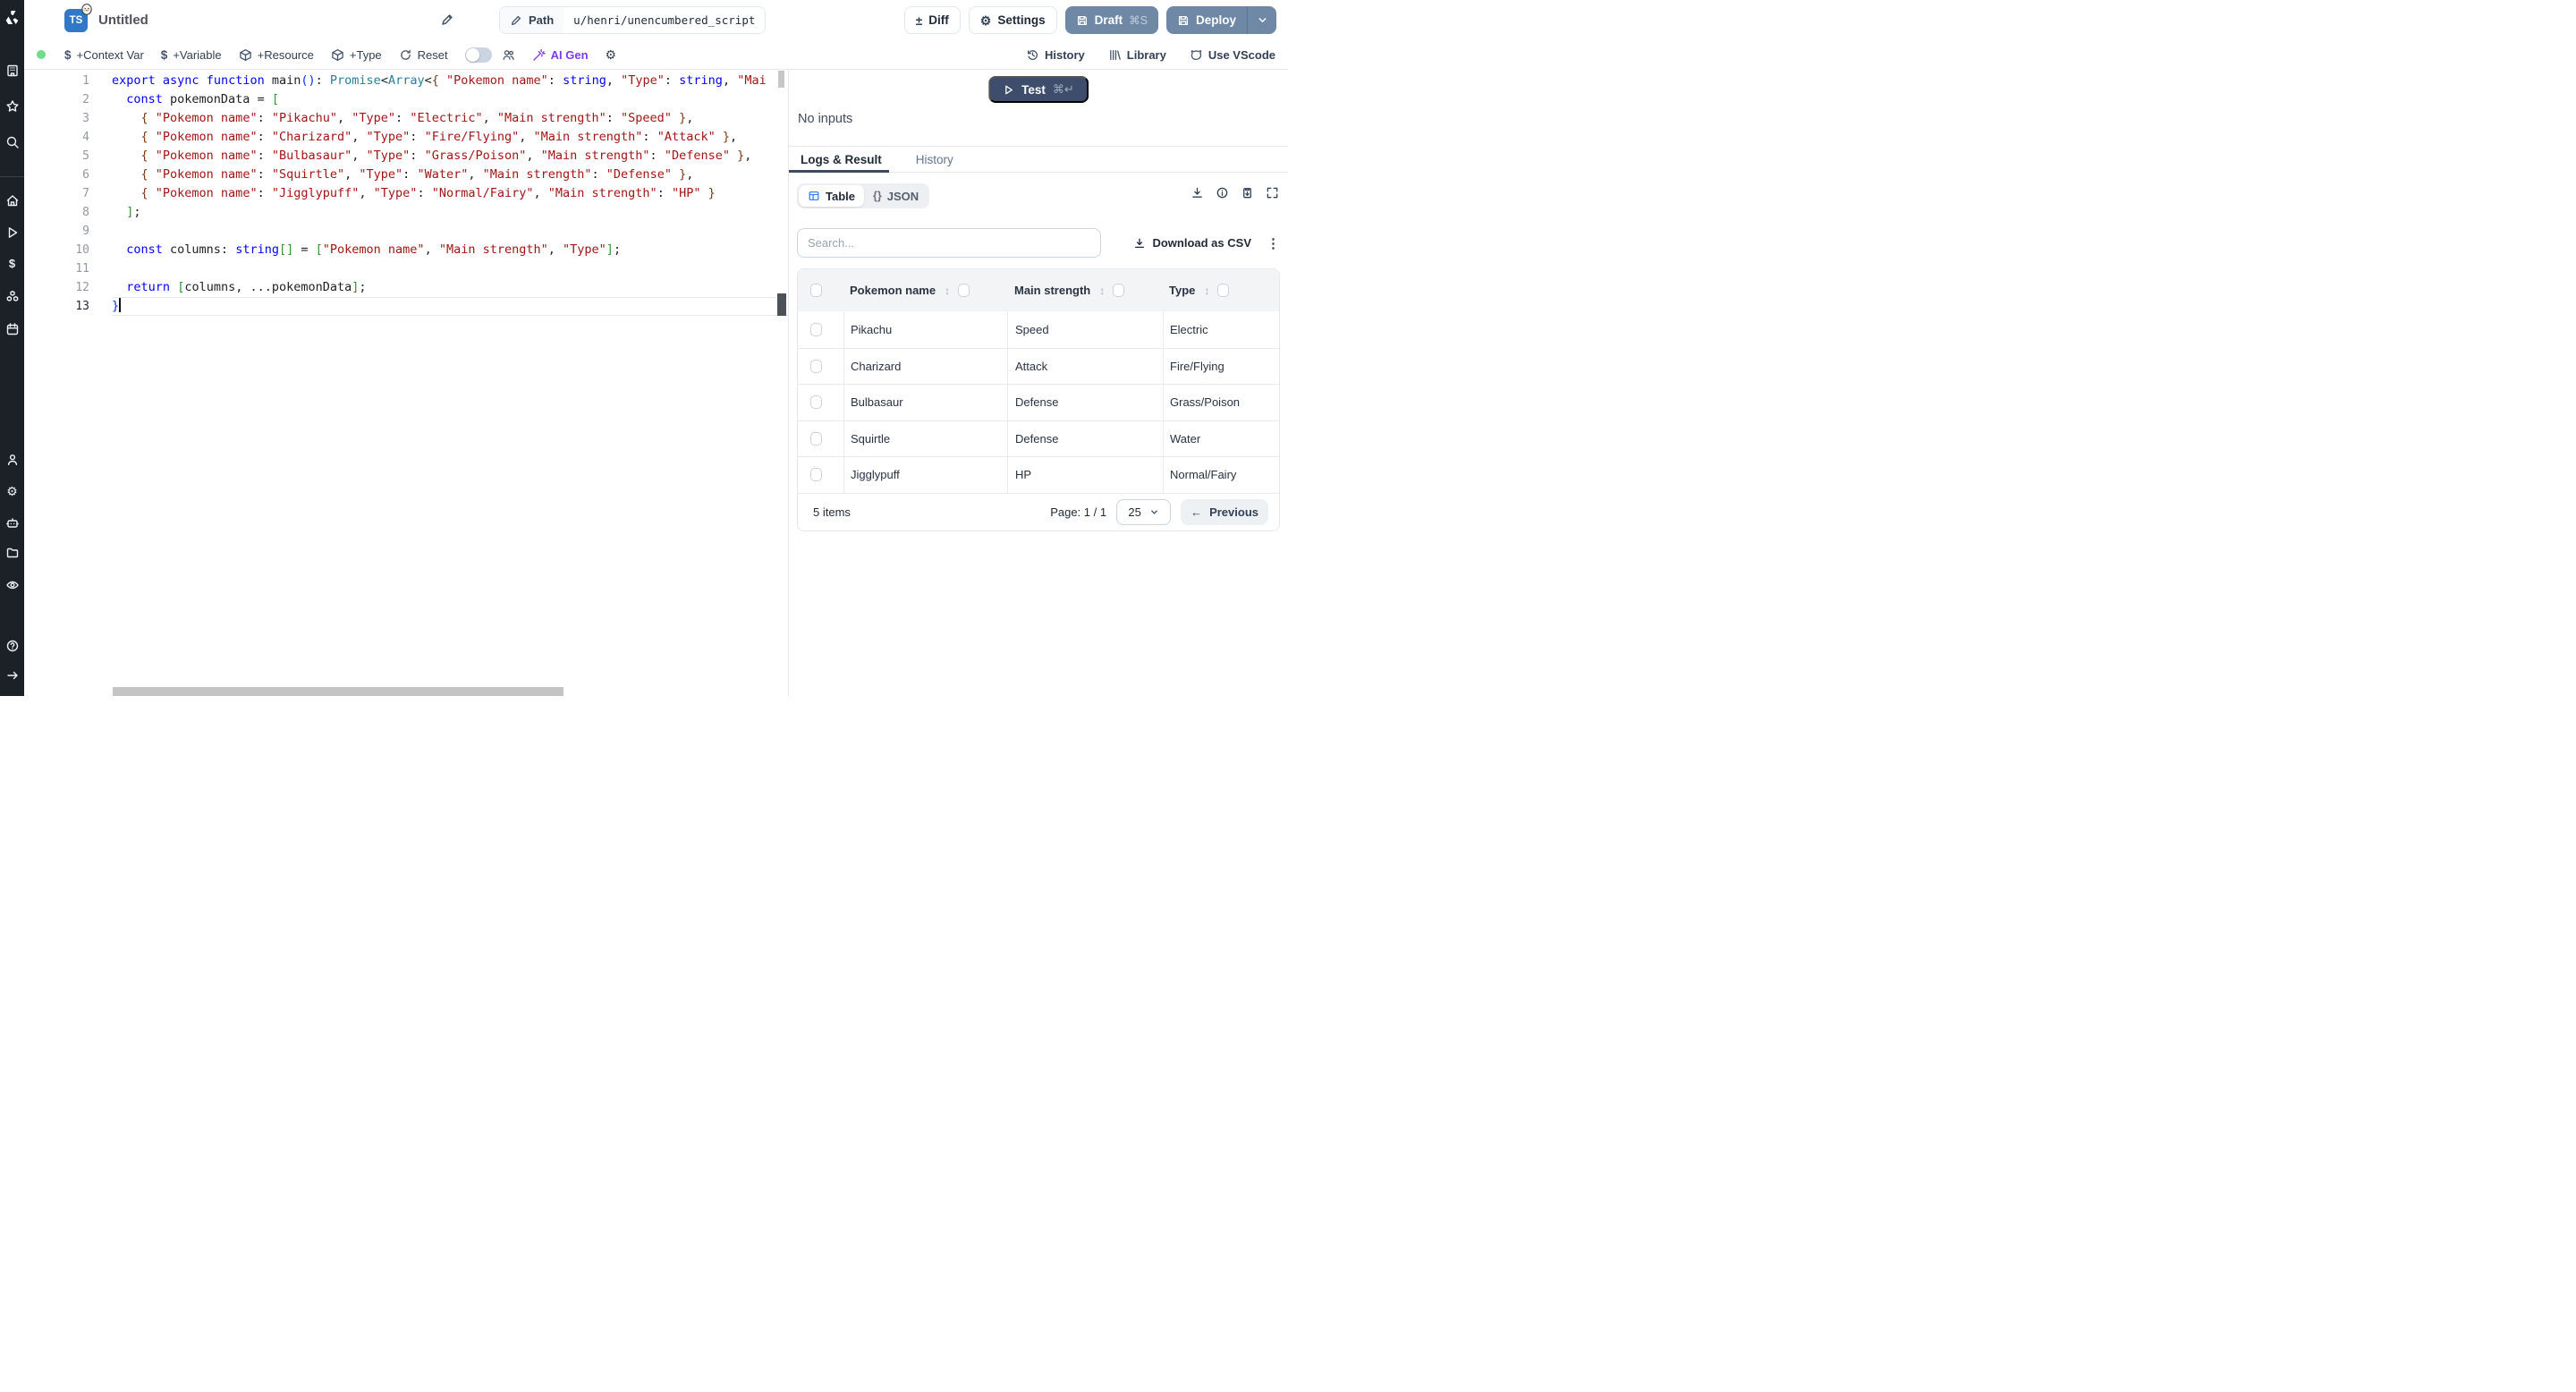 The width and height of the screenshot is (2576, 1392). What do you see at coordinates (12, 553) in the screenshot?
I see `sidebar-item-folder-icon` at bounding box center [12, 553].